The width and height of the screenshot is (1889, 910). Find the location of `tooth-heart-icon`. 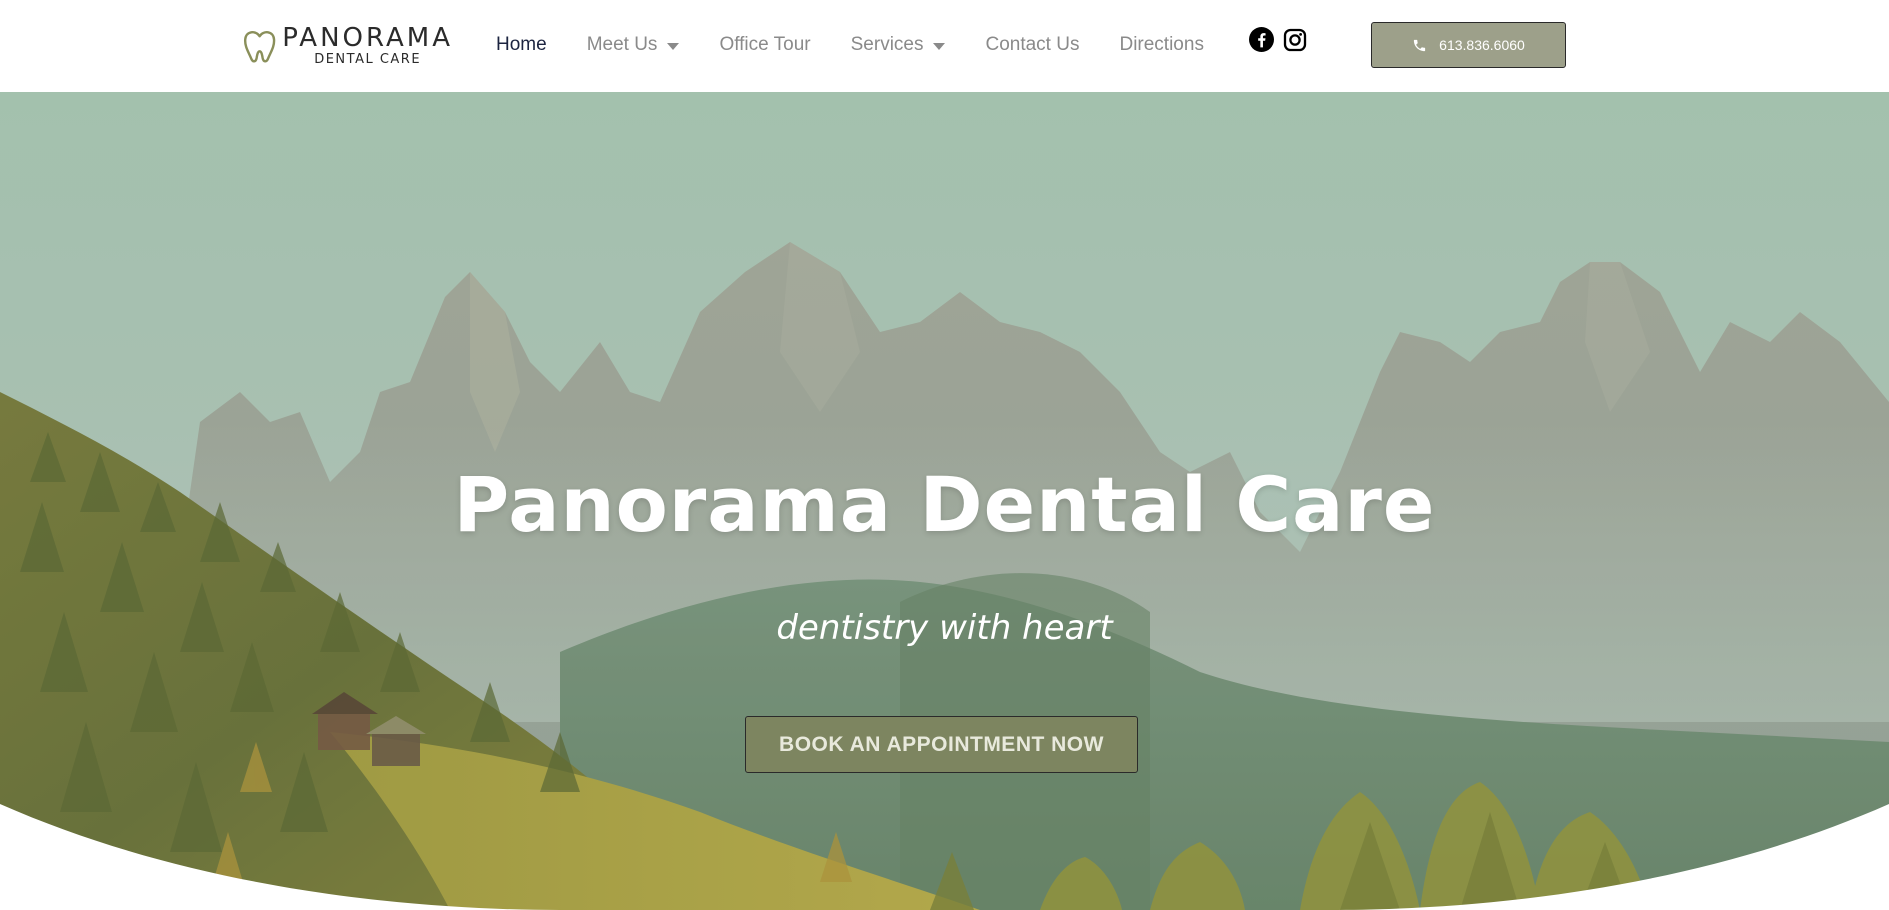

tooth-heart-icon is located at coordinates (260, 47).